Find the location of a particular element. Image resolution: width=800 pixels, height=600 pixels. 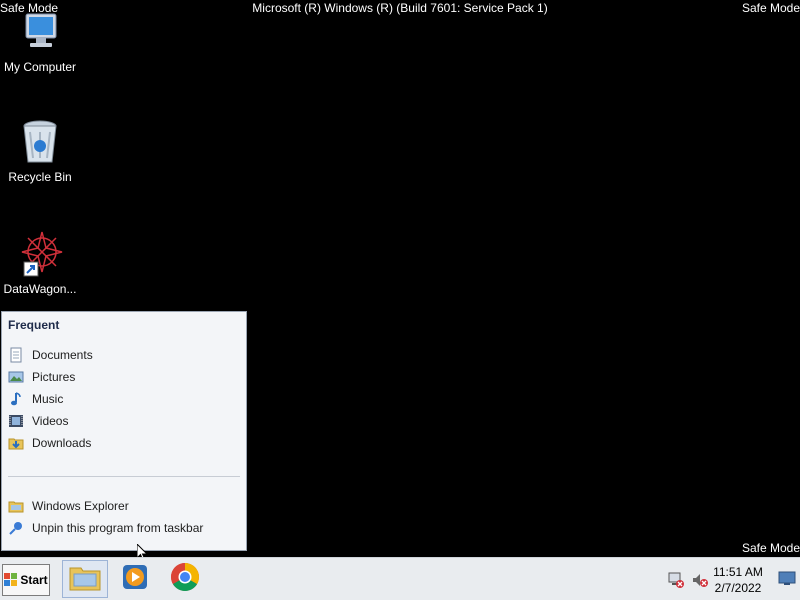

show-desktop-icon is located at coordinates (787, 580).